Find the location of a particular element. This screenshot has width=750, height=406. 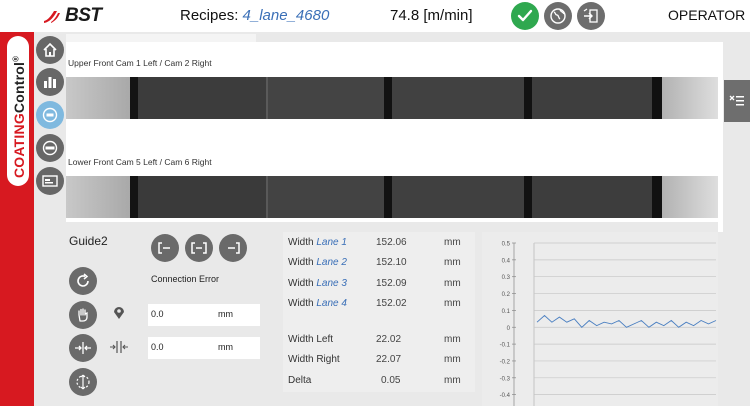

width-value: 152.10 is located at coordinates (391, 262).